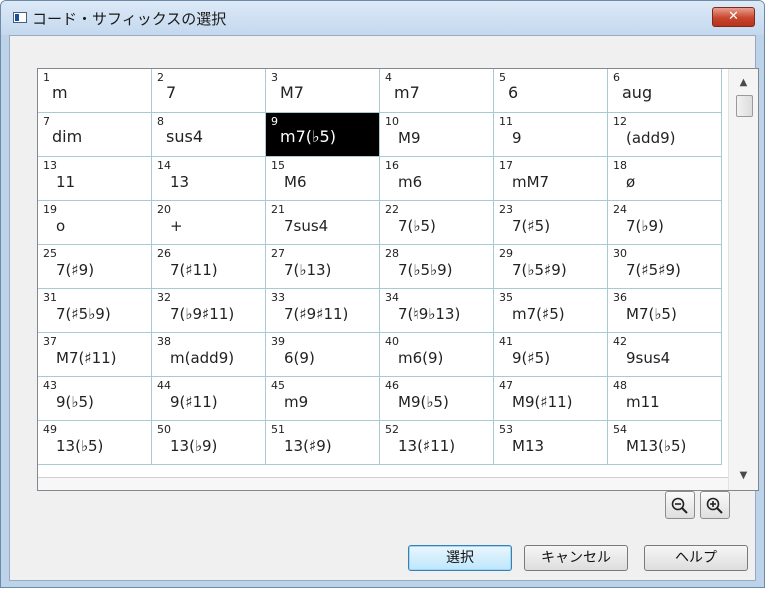 The width and height of the screenshot is (767, 590). I want to click on suffix-cell: 28 7(♭5♭9), so click(437, 267).